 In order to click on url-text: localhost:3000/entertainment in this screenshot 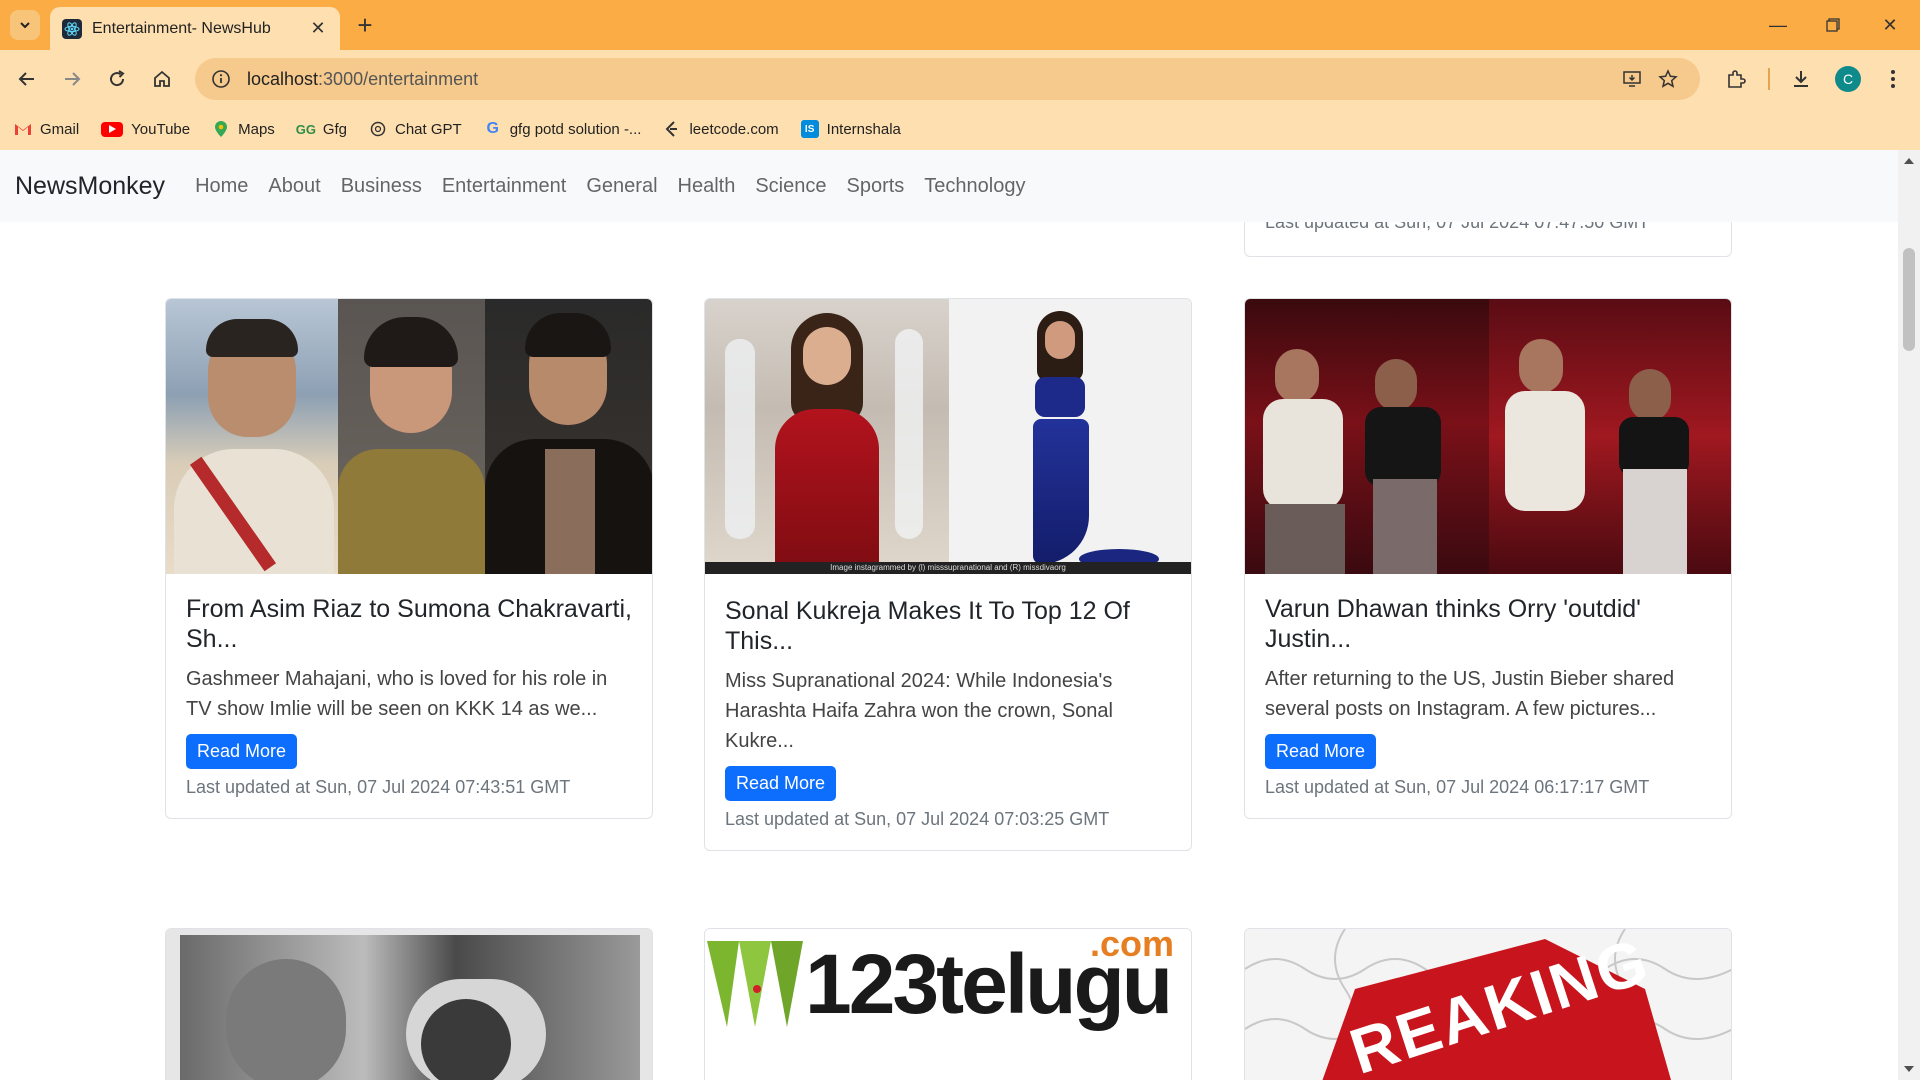, I will do `click(363, 78)`.